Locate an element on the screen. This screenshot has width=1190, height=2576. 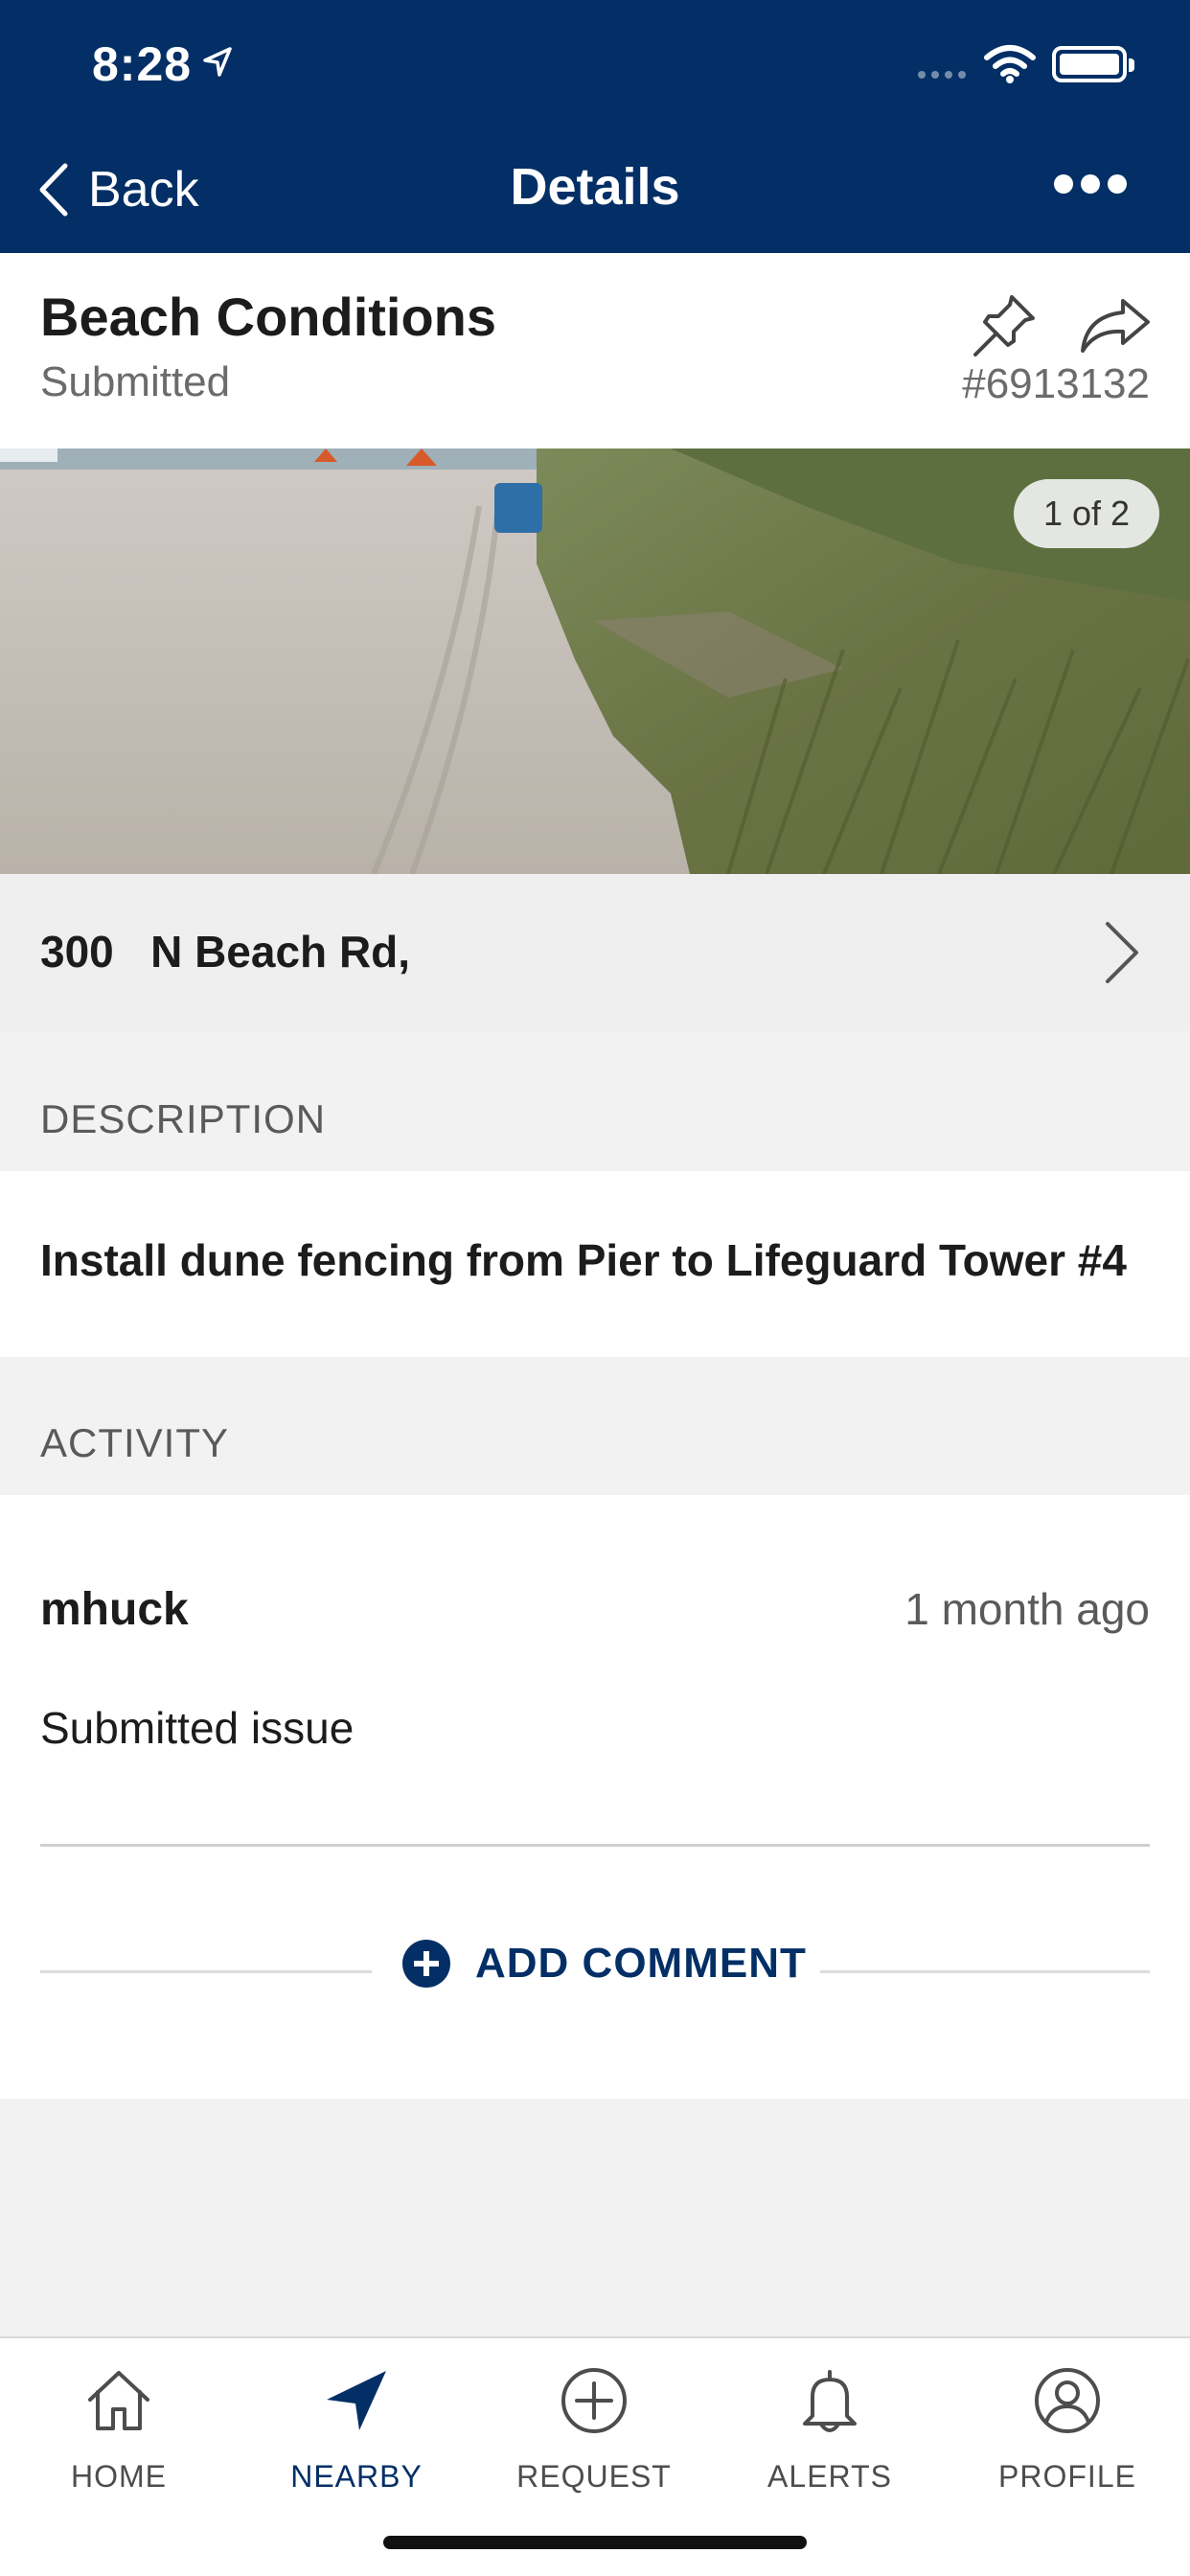
user-icon is located at coordinates (1068, 2400).